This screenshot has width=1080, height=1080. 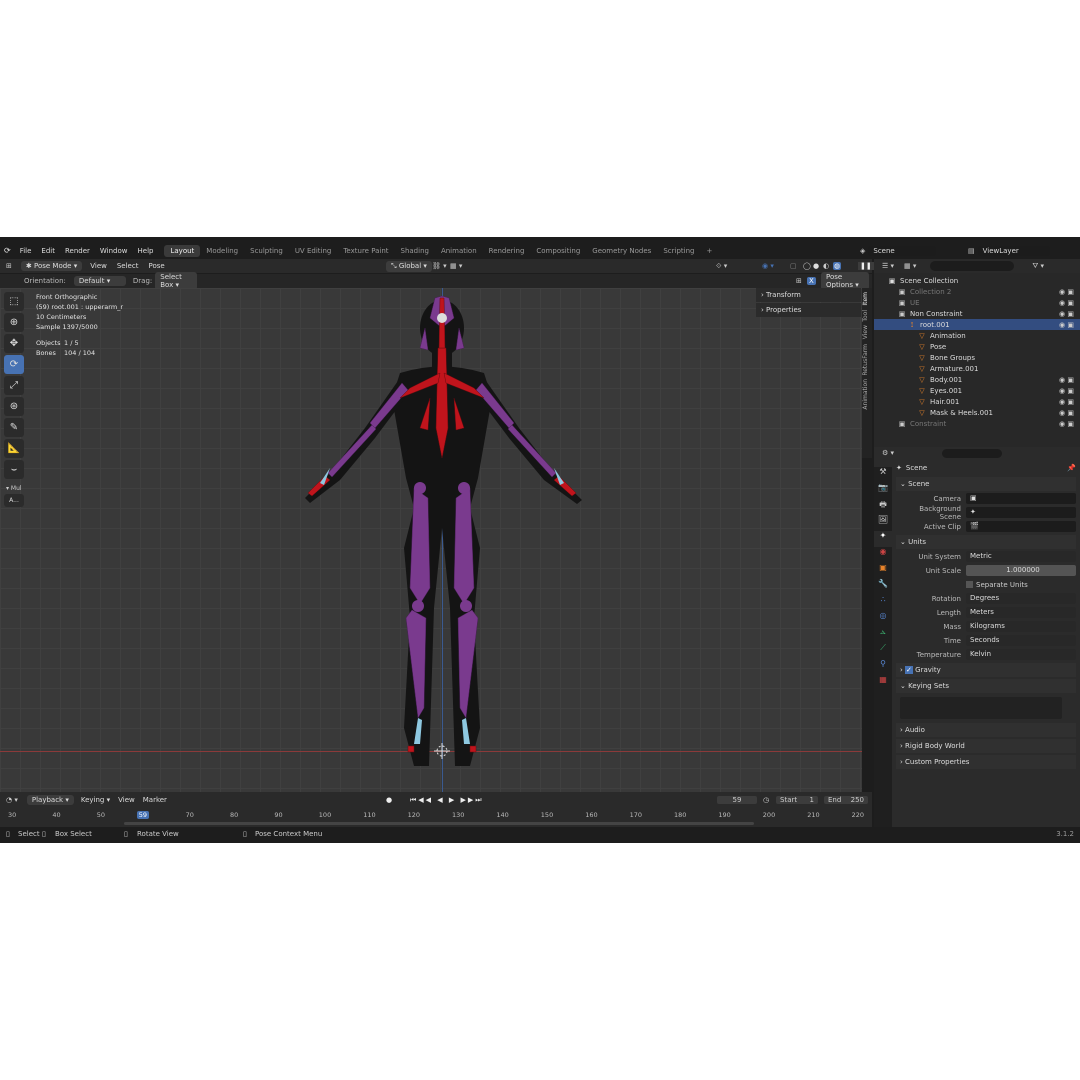 I want to click on outliner-row: ▽ Hair.001 ◉ ▣, so click(x=977, y=401).